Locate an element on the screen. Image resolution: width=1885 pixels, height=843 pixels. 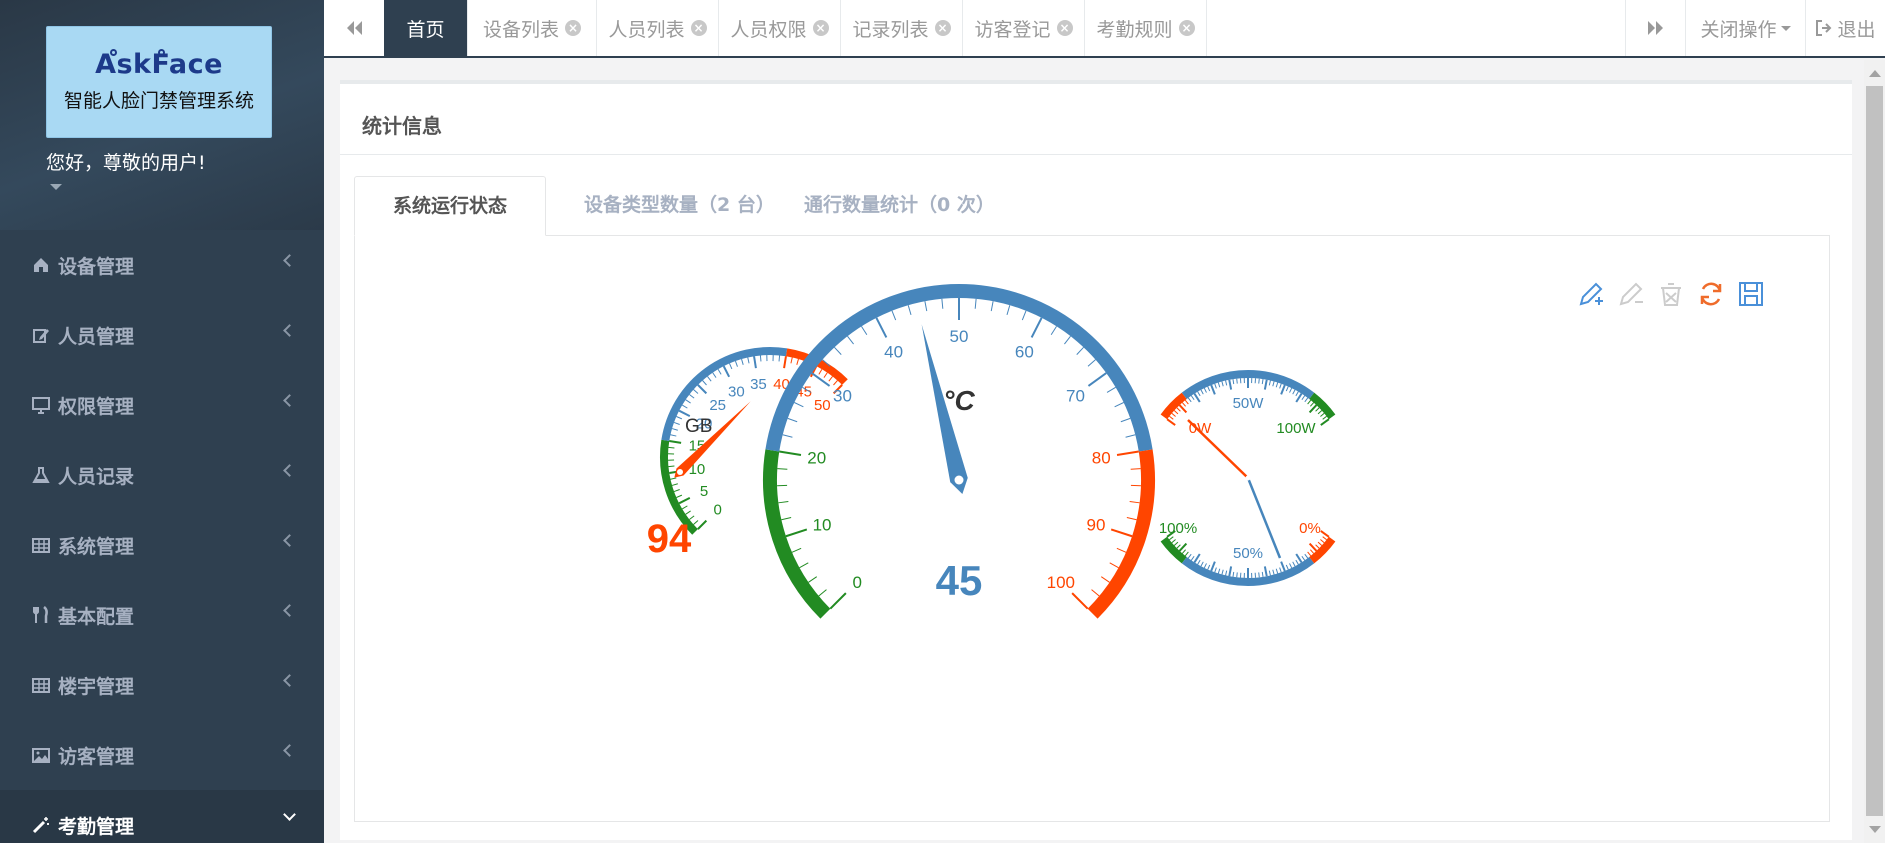
gauge-tick-label: 0% is located at coordinates (1310, 528).